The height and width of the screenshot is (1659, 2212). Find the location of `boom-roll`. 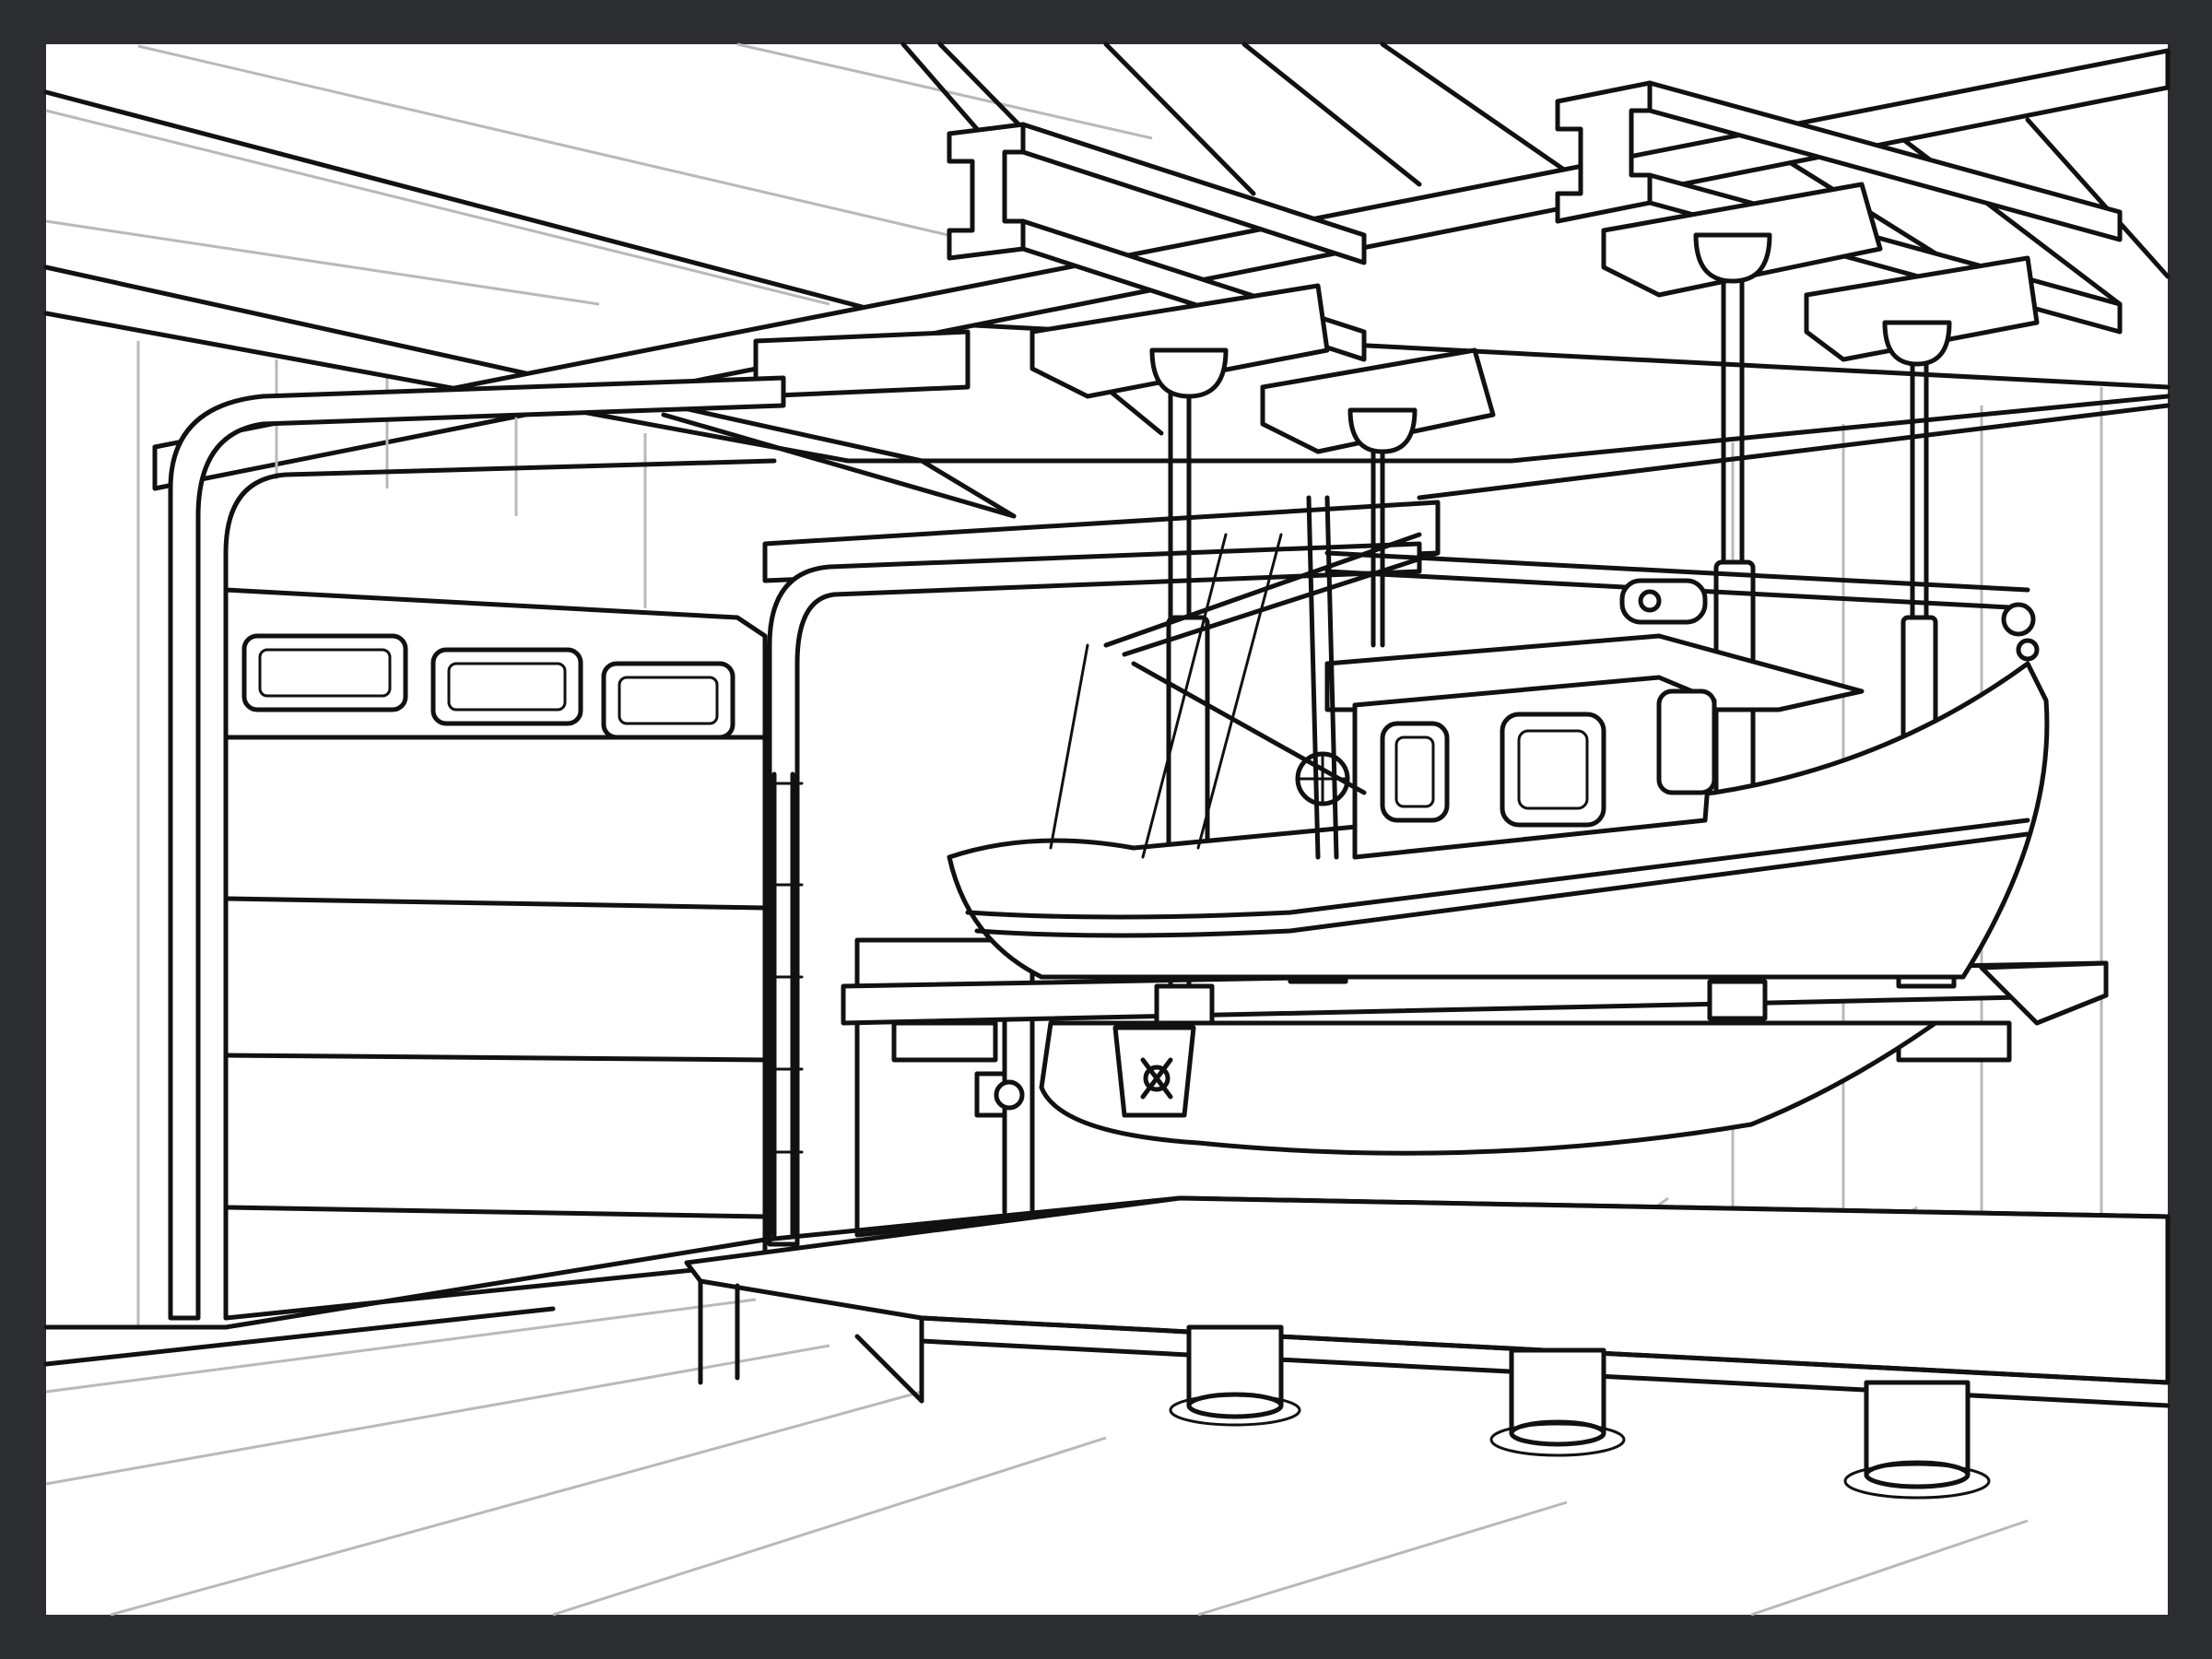

boom-roll is located at coordinates (1663, 601).